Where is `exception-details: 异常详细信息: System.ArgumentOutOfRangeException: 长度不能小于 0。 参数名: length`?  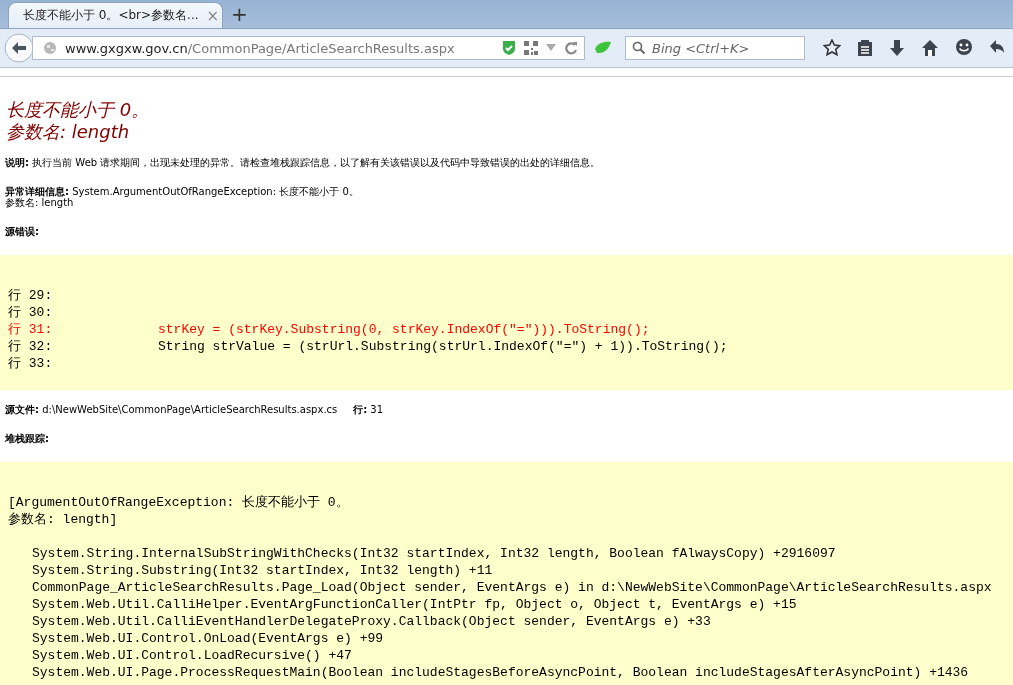 exception-details: 异常详细信息: System.ArgumentOutOfRangeException: 长度不能小于 0。 参数名: length is located at coordinates (182, 197).